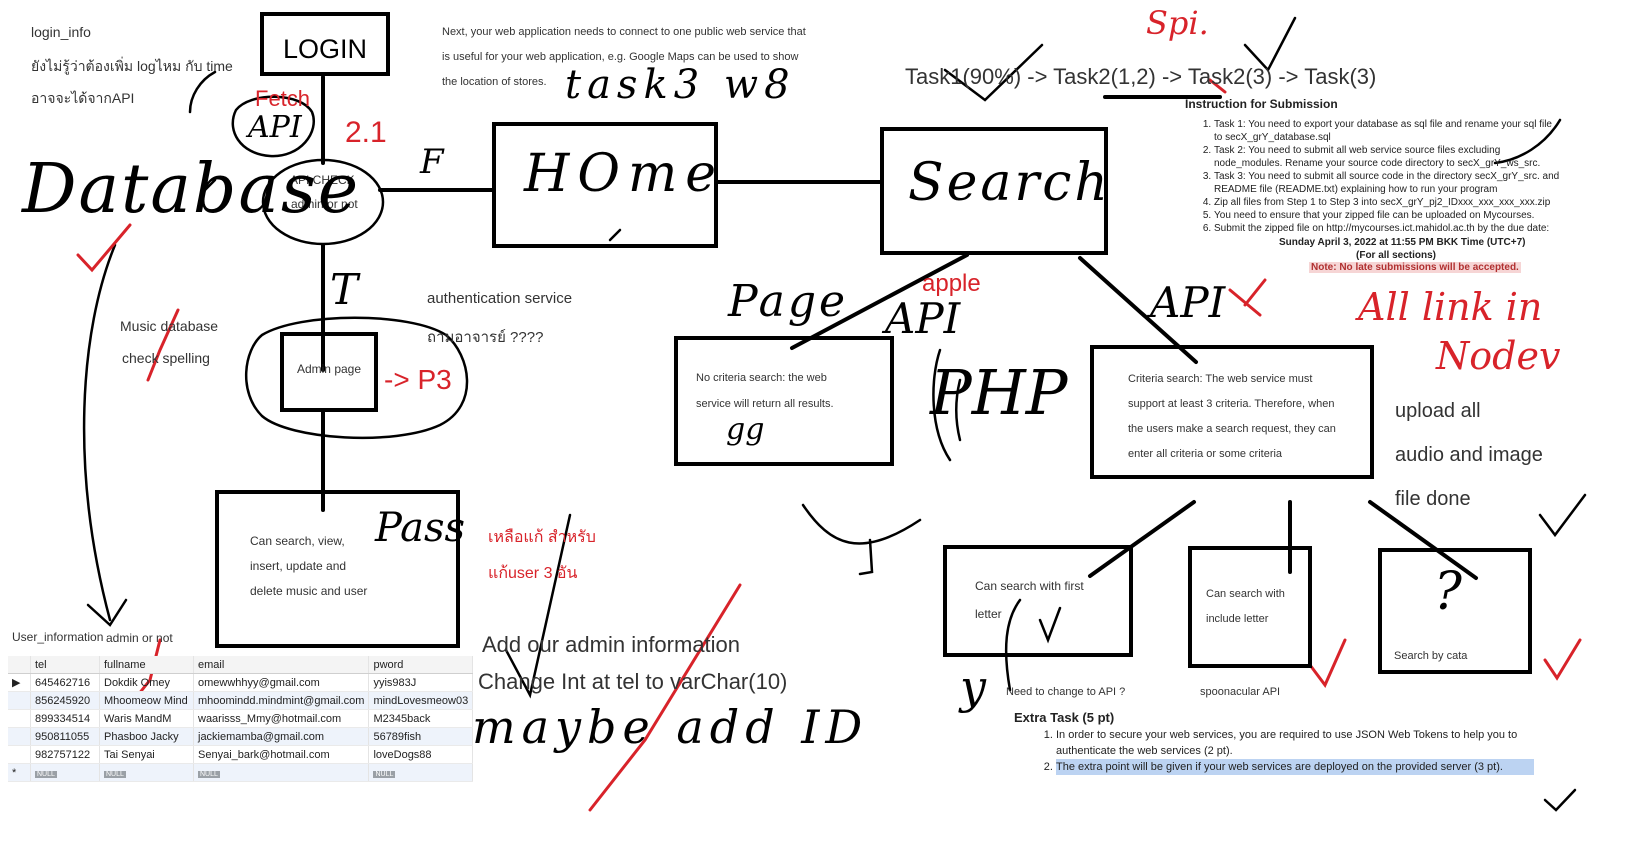 The height and width of the screenshot is (867, 1639). Describe the element at coordinates (432, 162) in the screenshot. I see `false-branch-label: F` at that location.